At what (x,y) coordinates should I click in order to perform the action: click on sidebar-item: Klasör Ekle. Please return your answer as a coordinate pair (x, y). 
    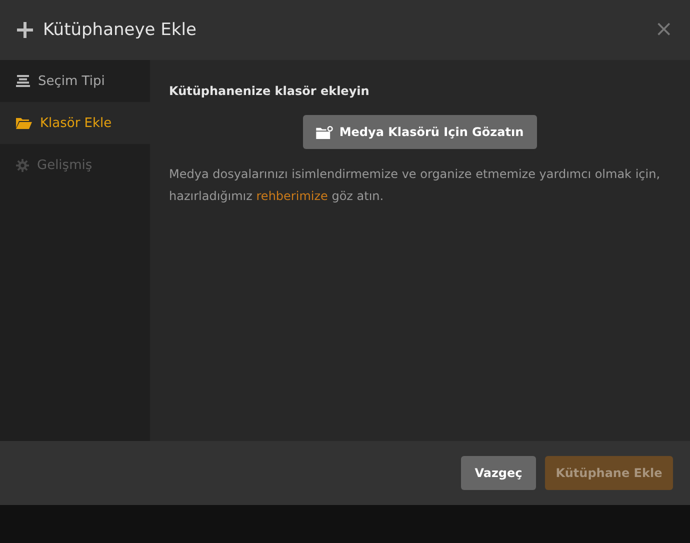
    Looking at the image, I should click on (75, 123).